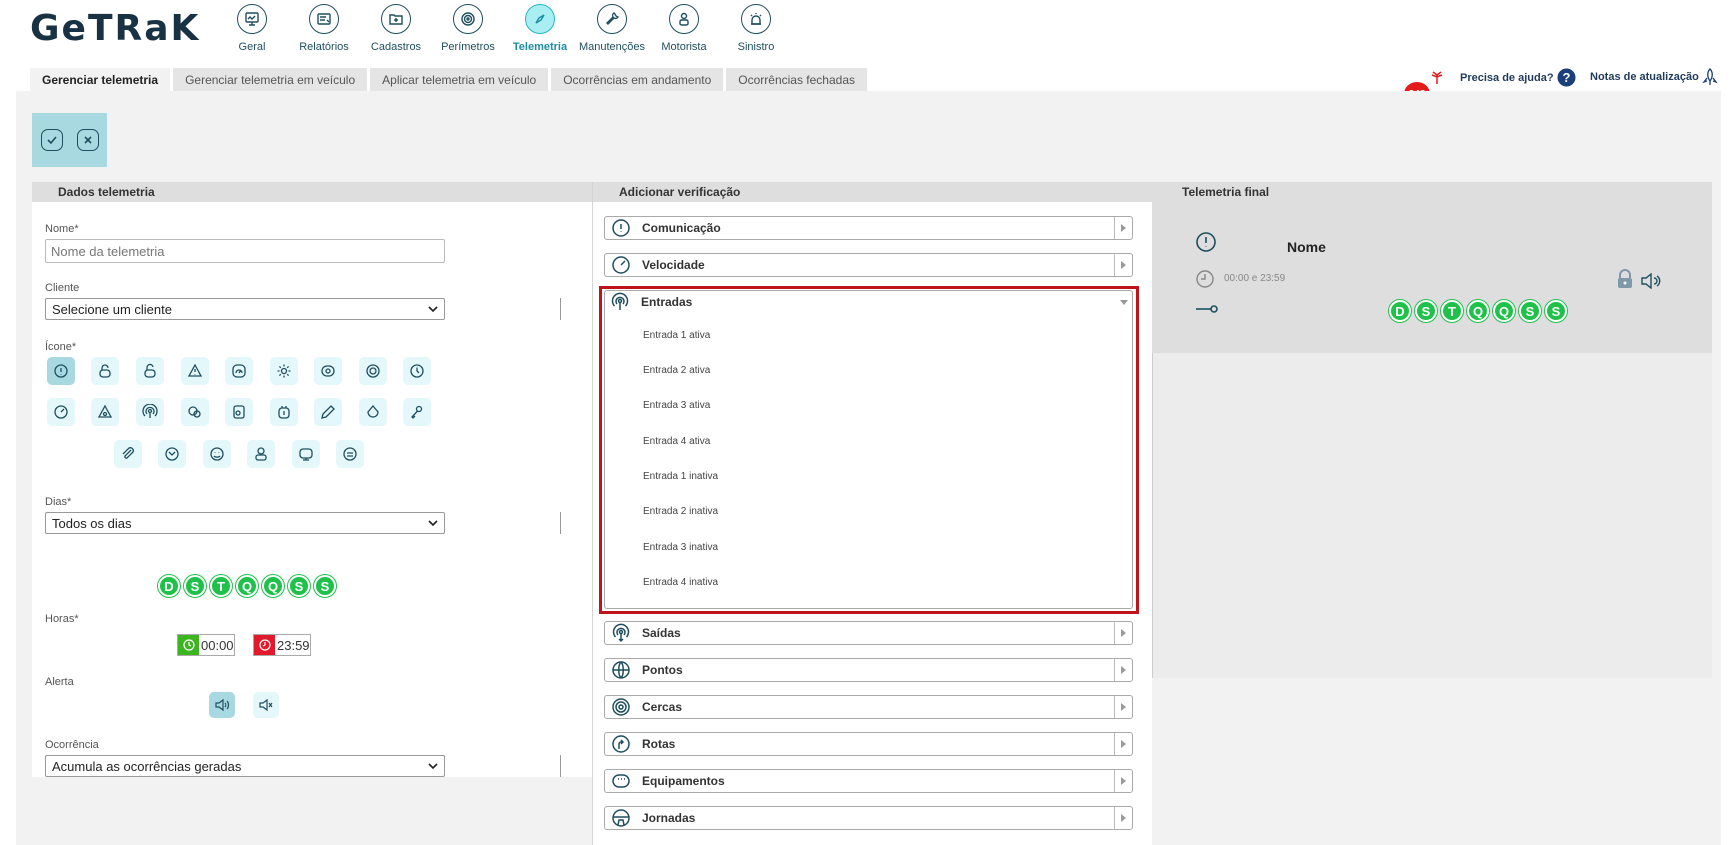  What do you see at coordinates (417, 371) in the screenshot?
I see `clock-icon-option` at bounding box center [417, 371].